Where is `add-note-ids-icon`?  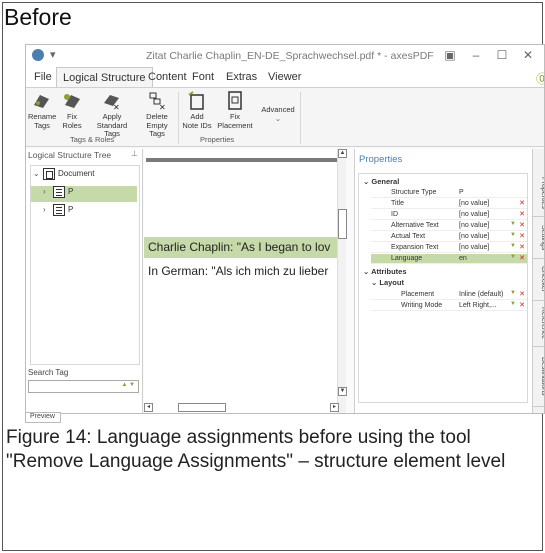 add-note-ids-icon is located at coordinates (196, 100).